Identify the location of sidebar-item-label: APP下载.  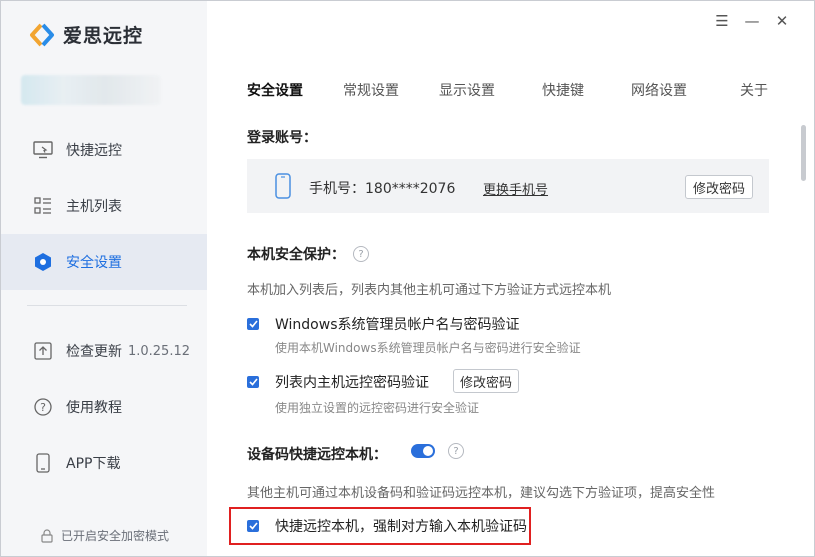
(93, 464).